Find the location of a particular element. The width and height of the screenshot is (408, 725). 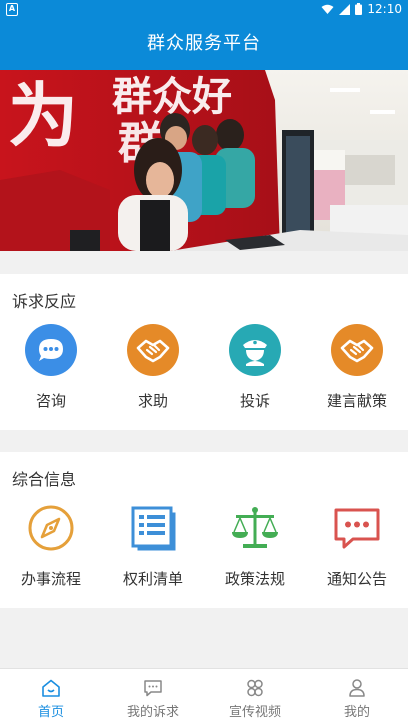

list-document-icon is located at coordinates (153, 528).